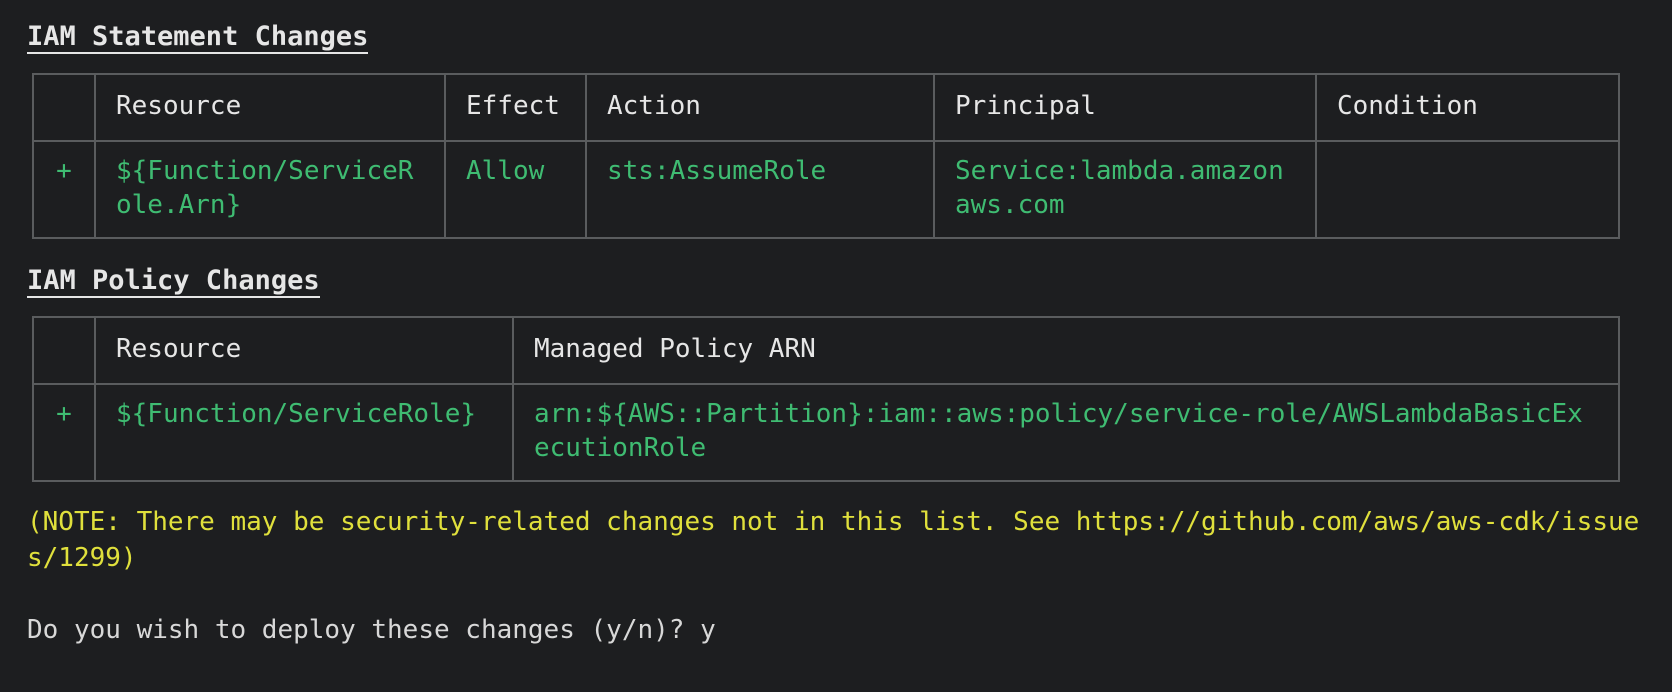  Describe the element at coordinates (304, 432) in the screenshot. I see `cell-resource: ${Function/ServiceRole}` at that location.